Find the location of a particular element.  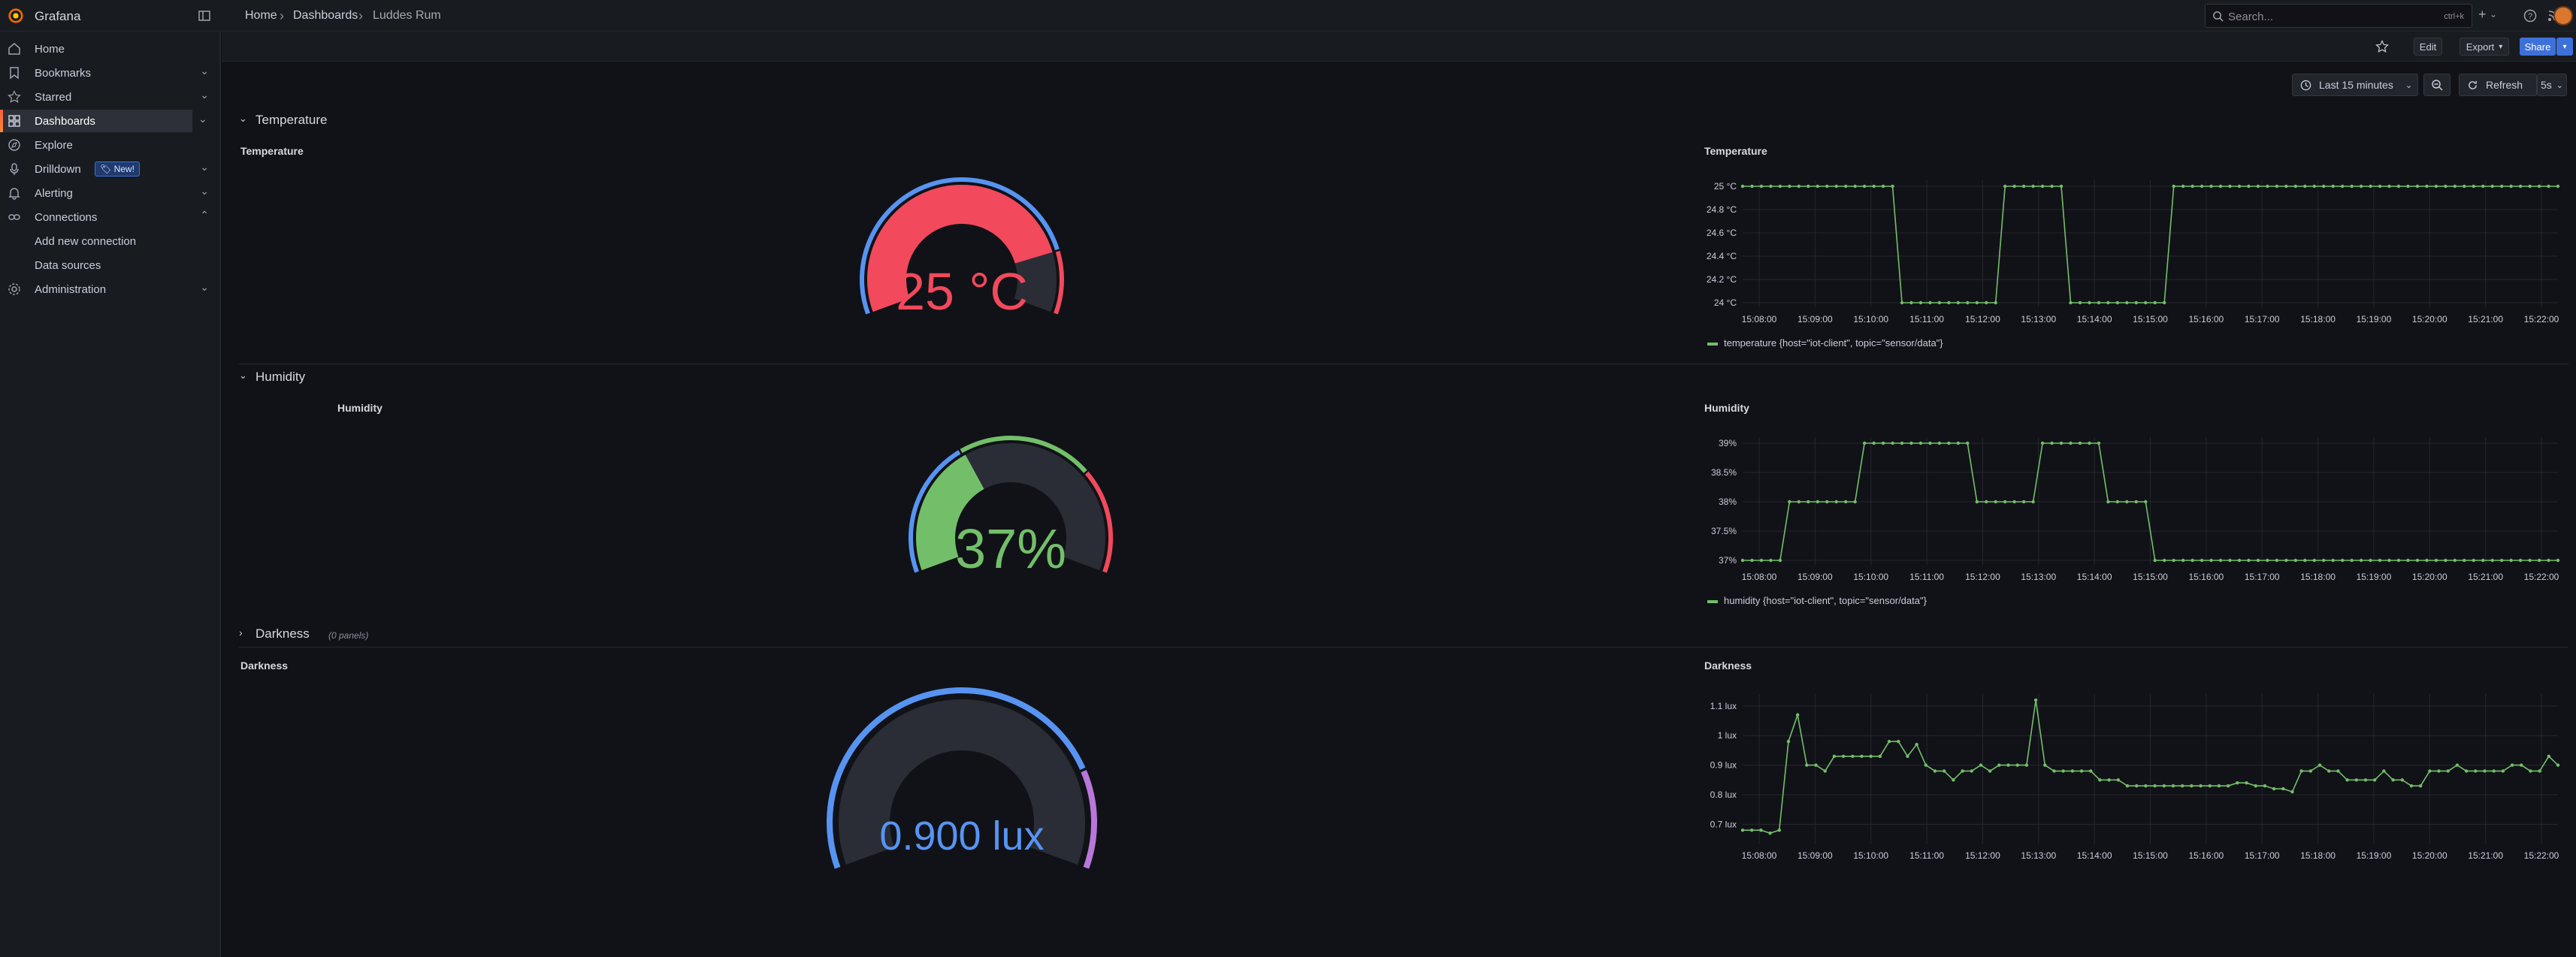

breadcrumb-dashboards: Dashboards is located at coordinates (326, 16).